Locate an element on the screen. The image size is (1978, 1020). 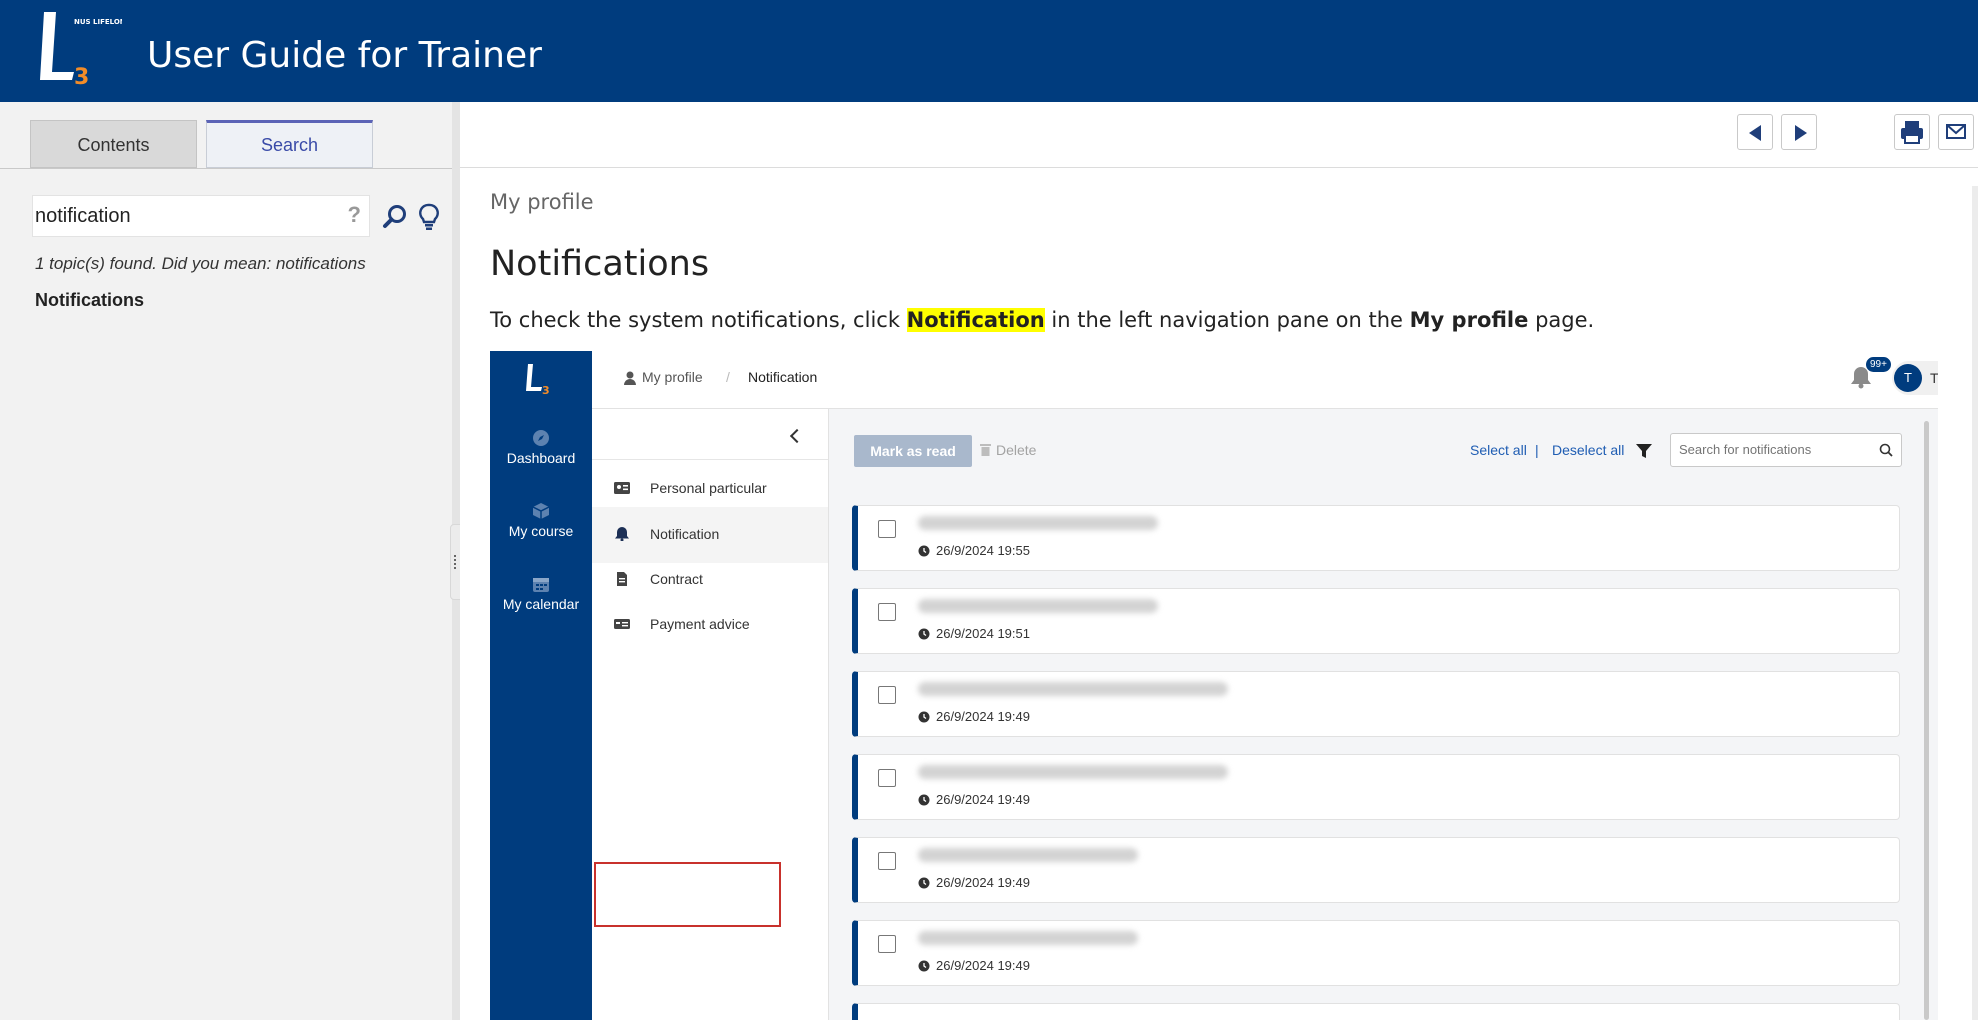
menu-label: Payment advice is located at coordinates (700, 624).